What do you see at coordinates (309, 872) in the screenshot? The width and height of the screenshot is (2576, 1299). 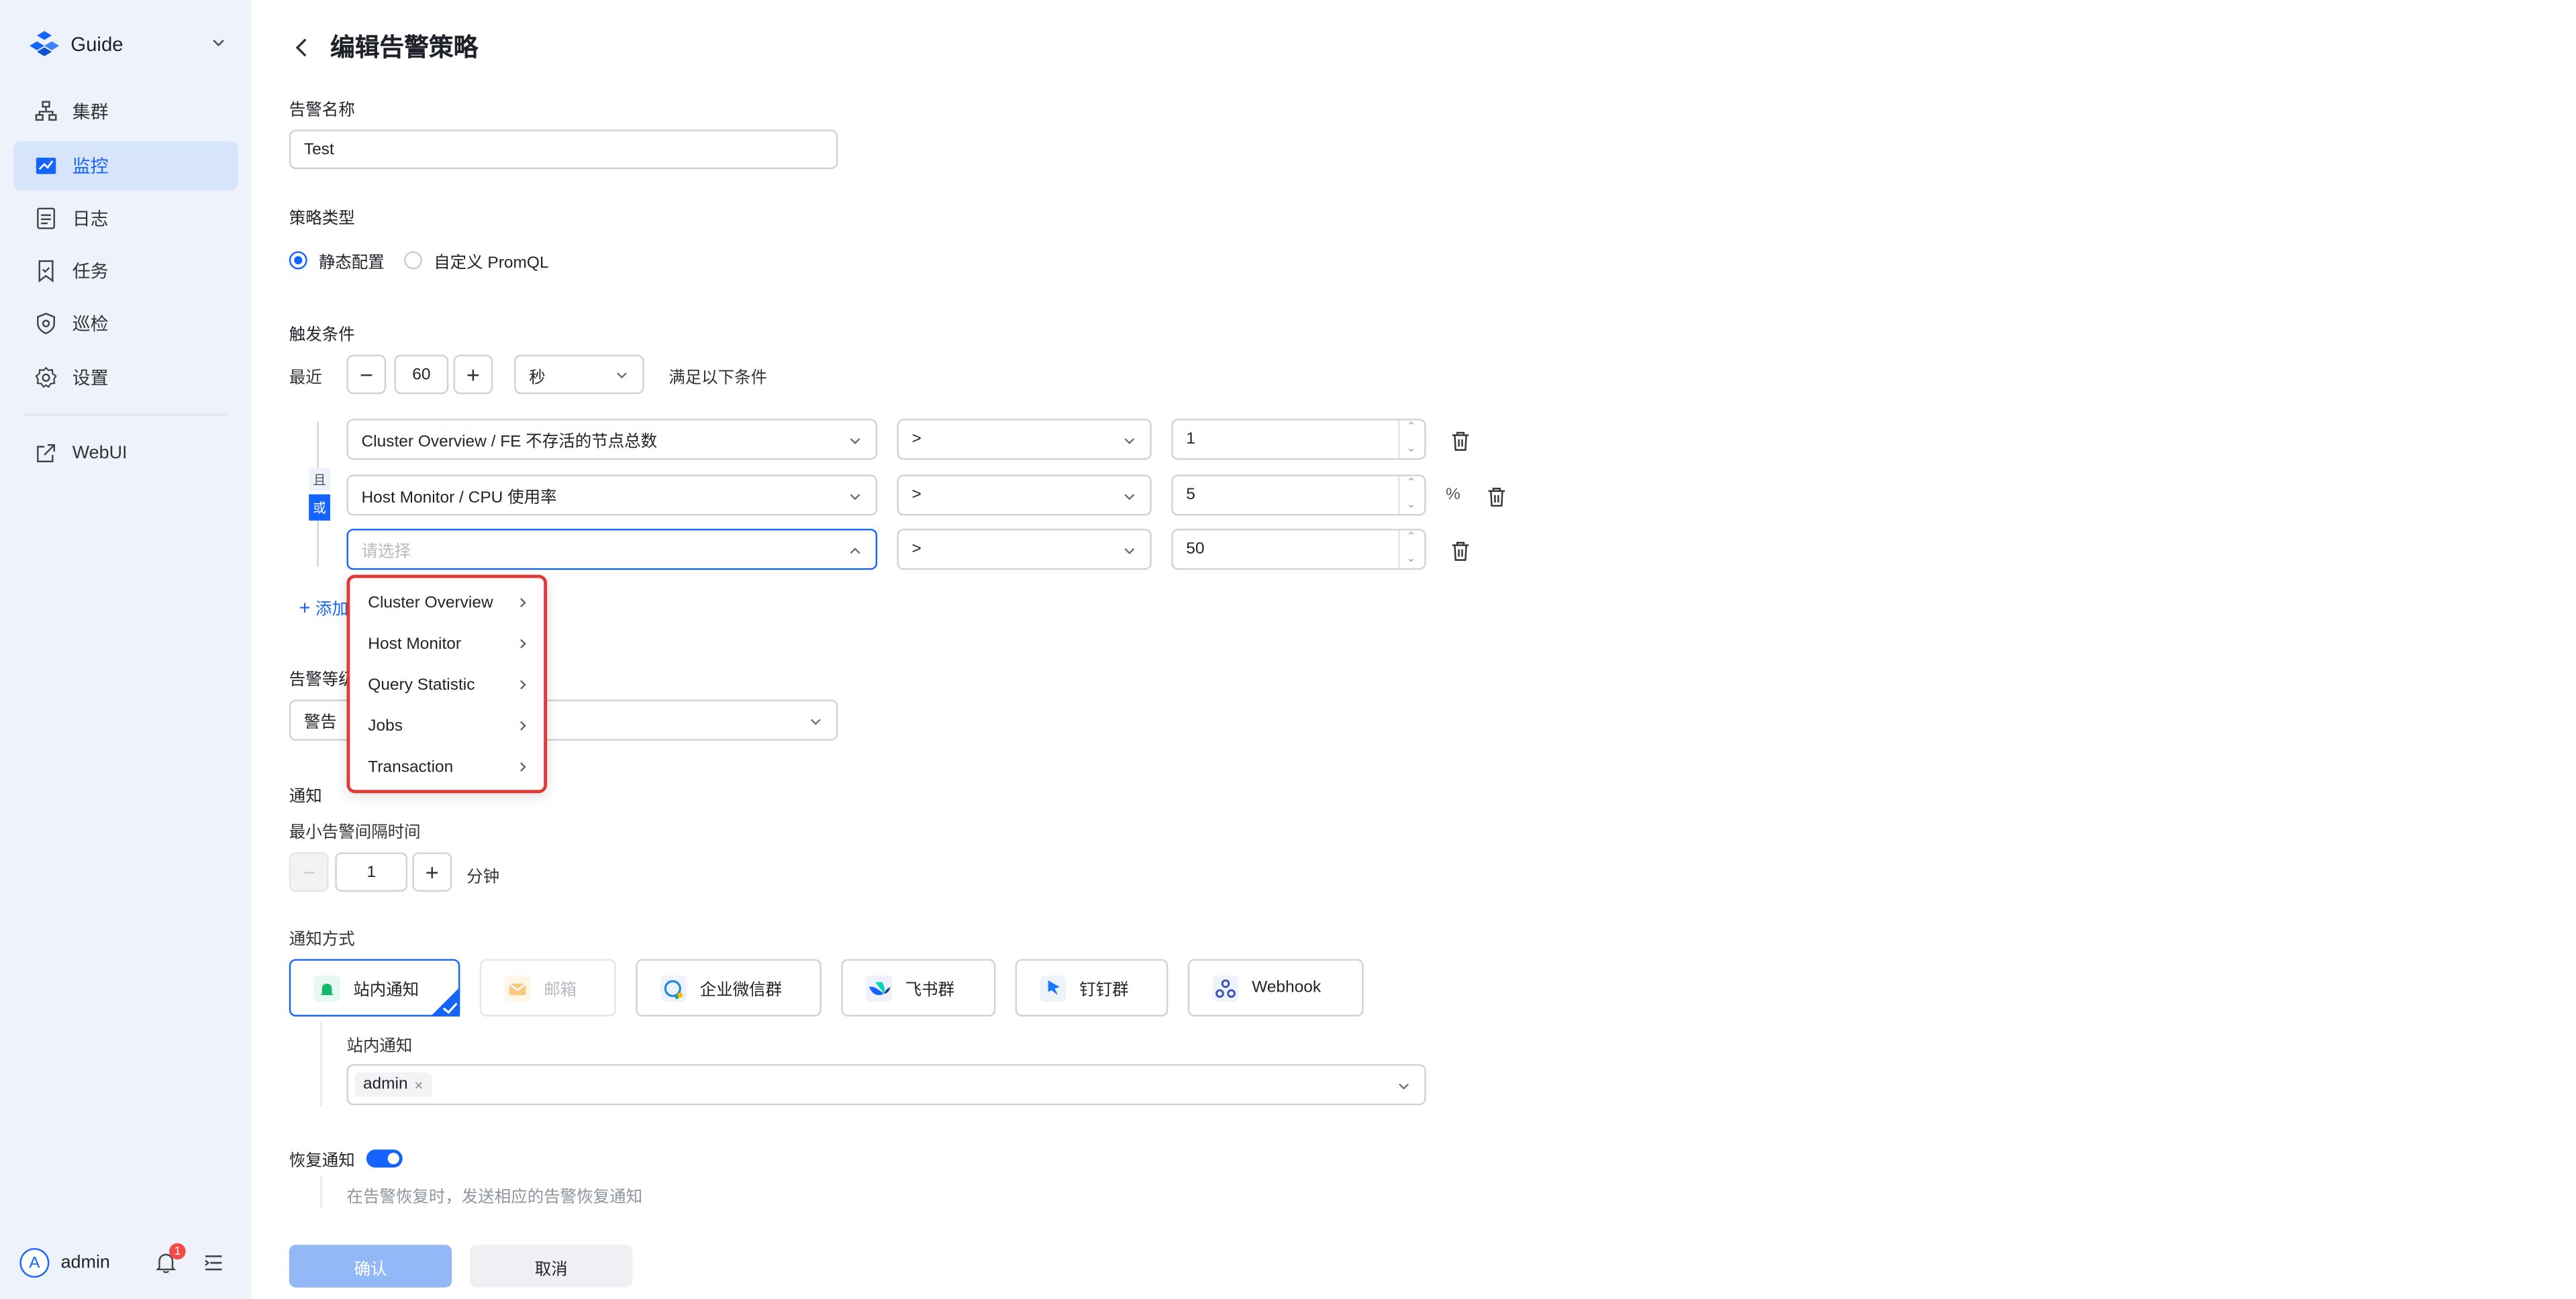 I see `interval-decrement-button: −` at bounding box center [309, 872].